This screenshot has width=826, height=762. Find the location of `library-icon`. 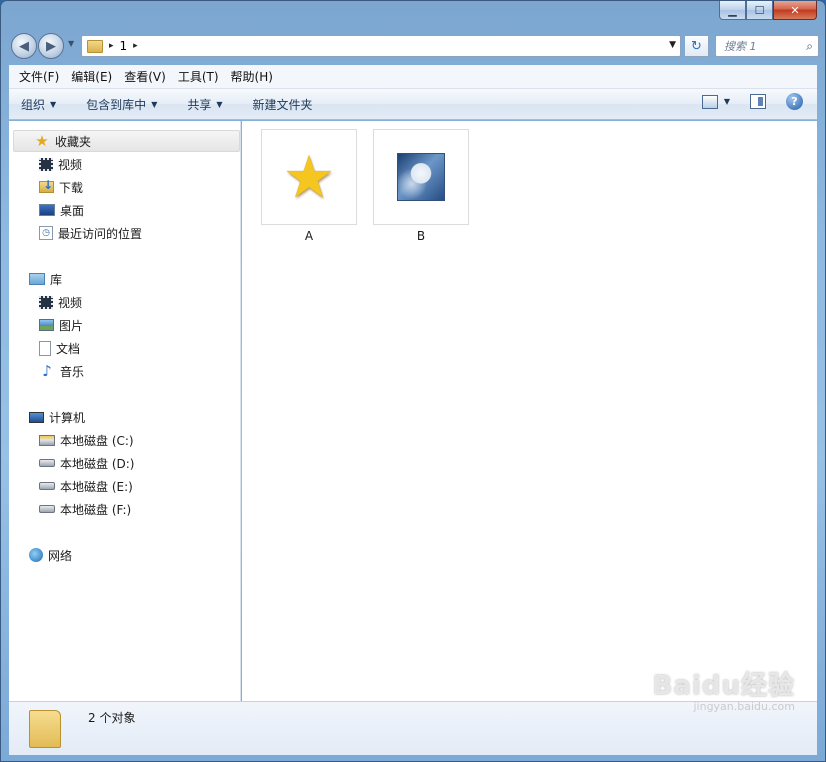

library-icon is located at coordinates (37, 279).